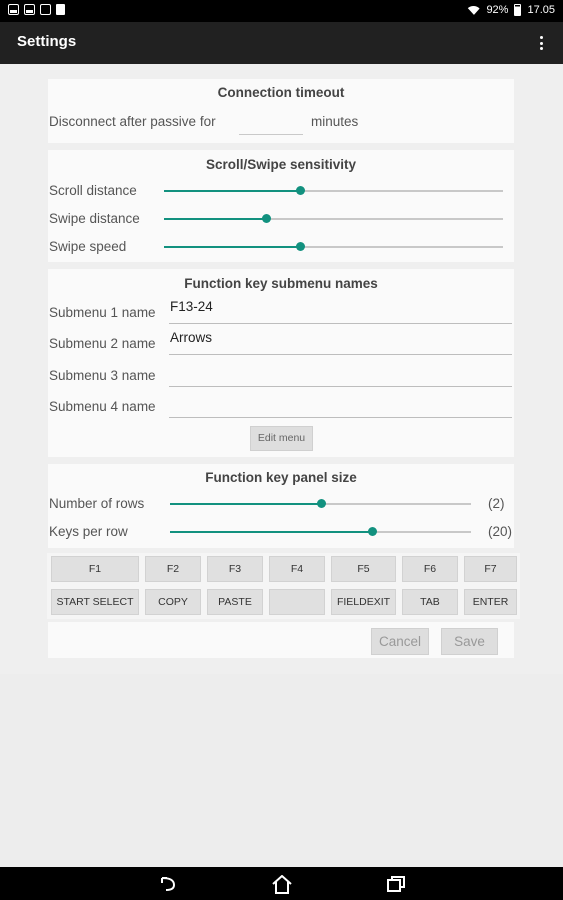 The image size is (563, 900). I want to click on fkey-fieldexit: FIELDEXIT, so click(363, 602).